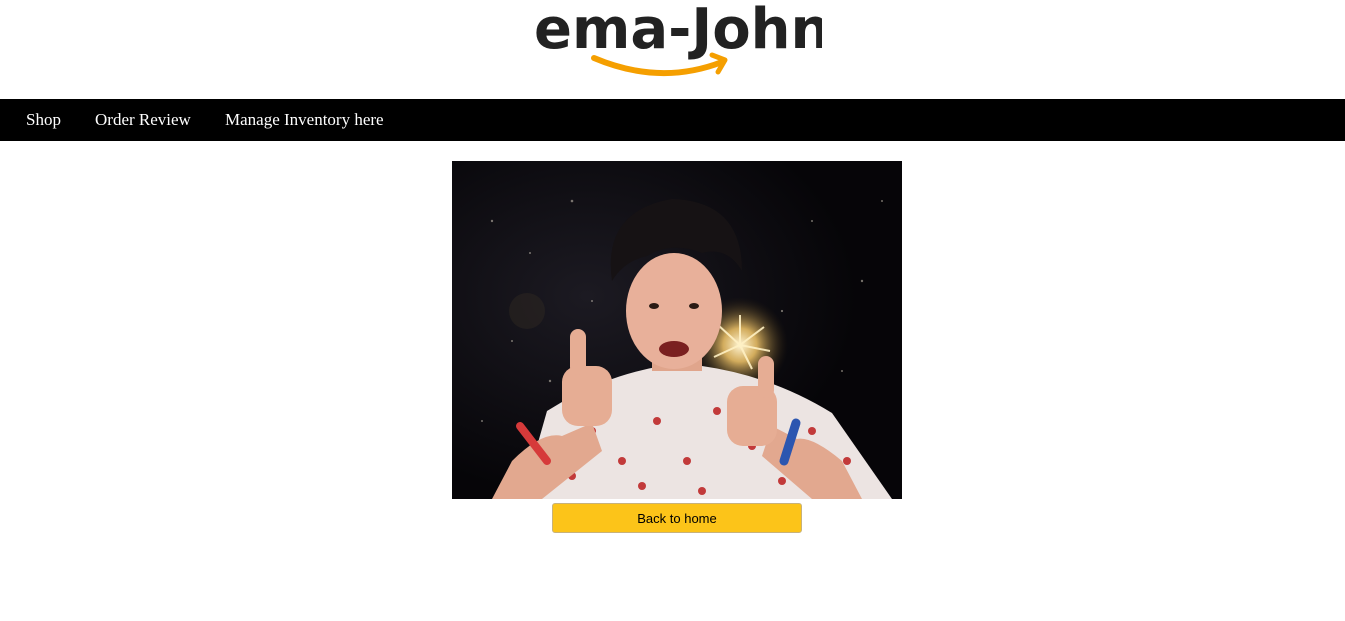 This screenshot has width=1345, height=621. I want to click on logo-graphic: ema-John, so click(678, 38).